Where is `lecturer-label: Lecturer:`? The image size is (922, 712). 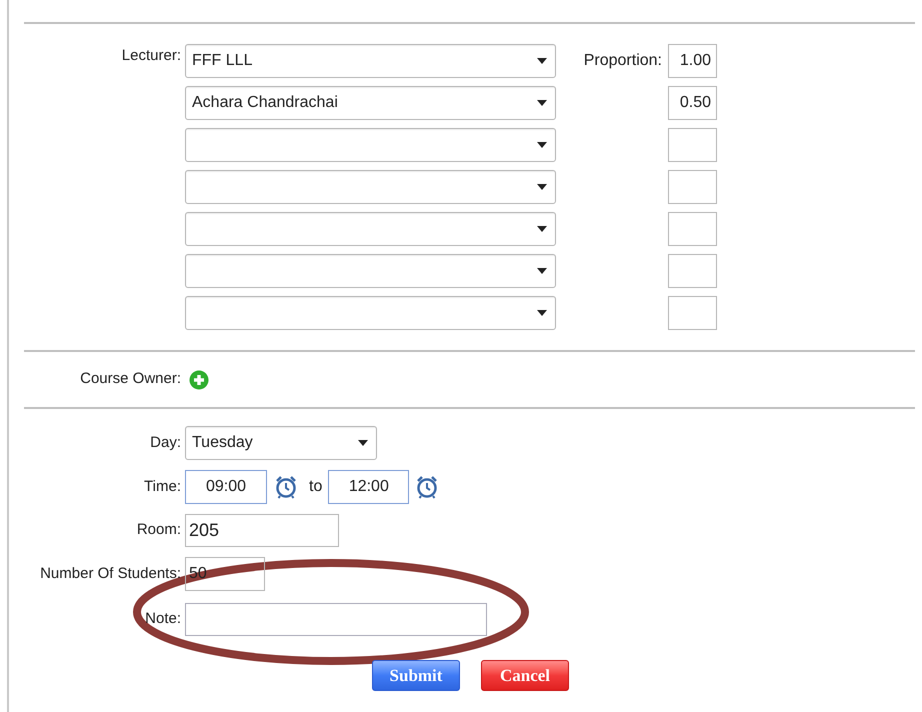
lecturer-label: Lecturer: is located at coordinates (151, 55).